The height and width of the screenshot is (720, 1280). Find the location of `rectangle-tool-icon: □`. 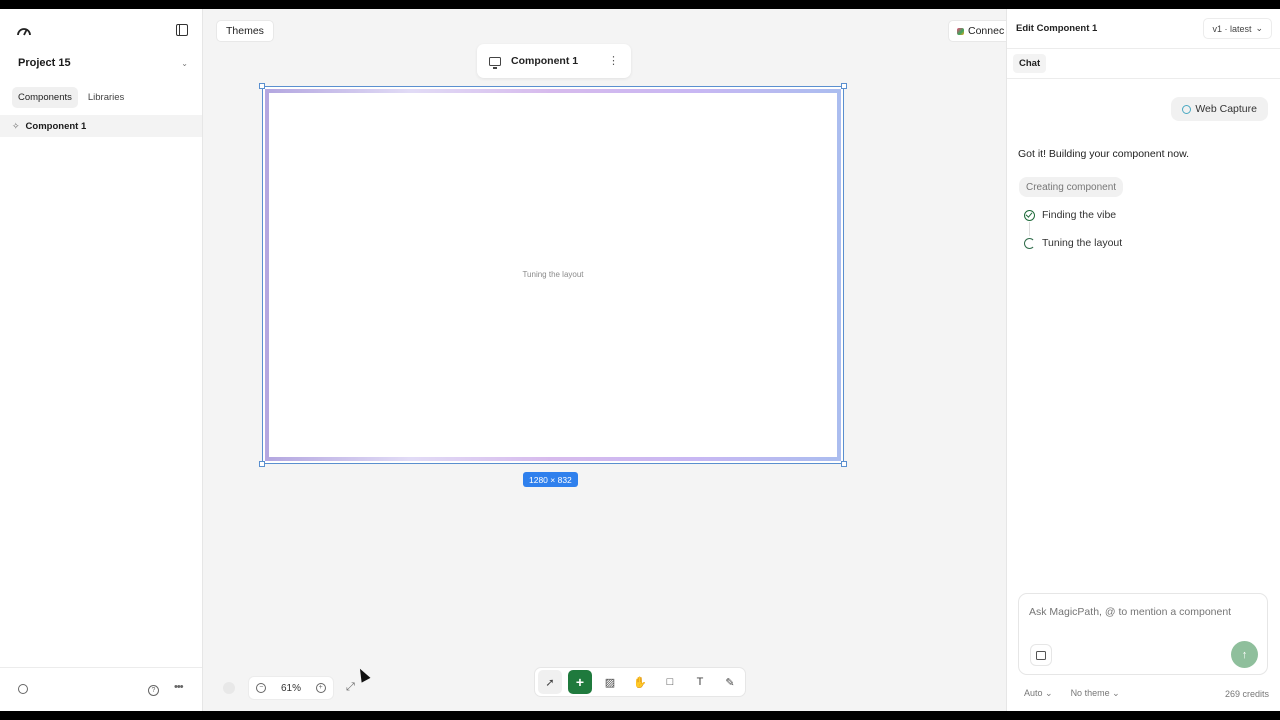

rectangle-tool-icon: □ is located at coordinates (670, 682).